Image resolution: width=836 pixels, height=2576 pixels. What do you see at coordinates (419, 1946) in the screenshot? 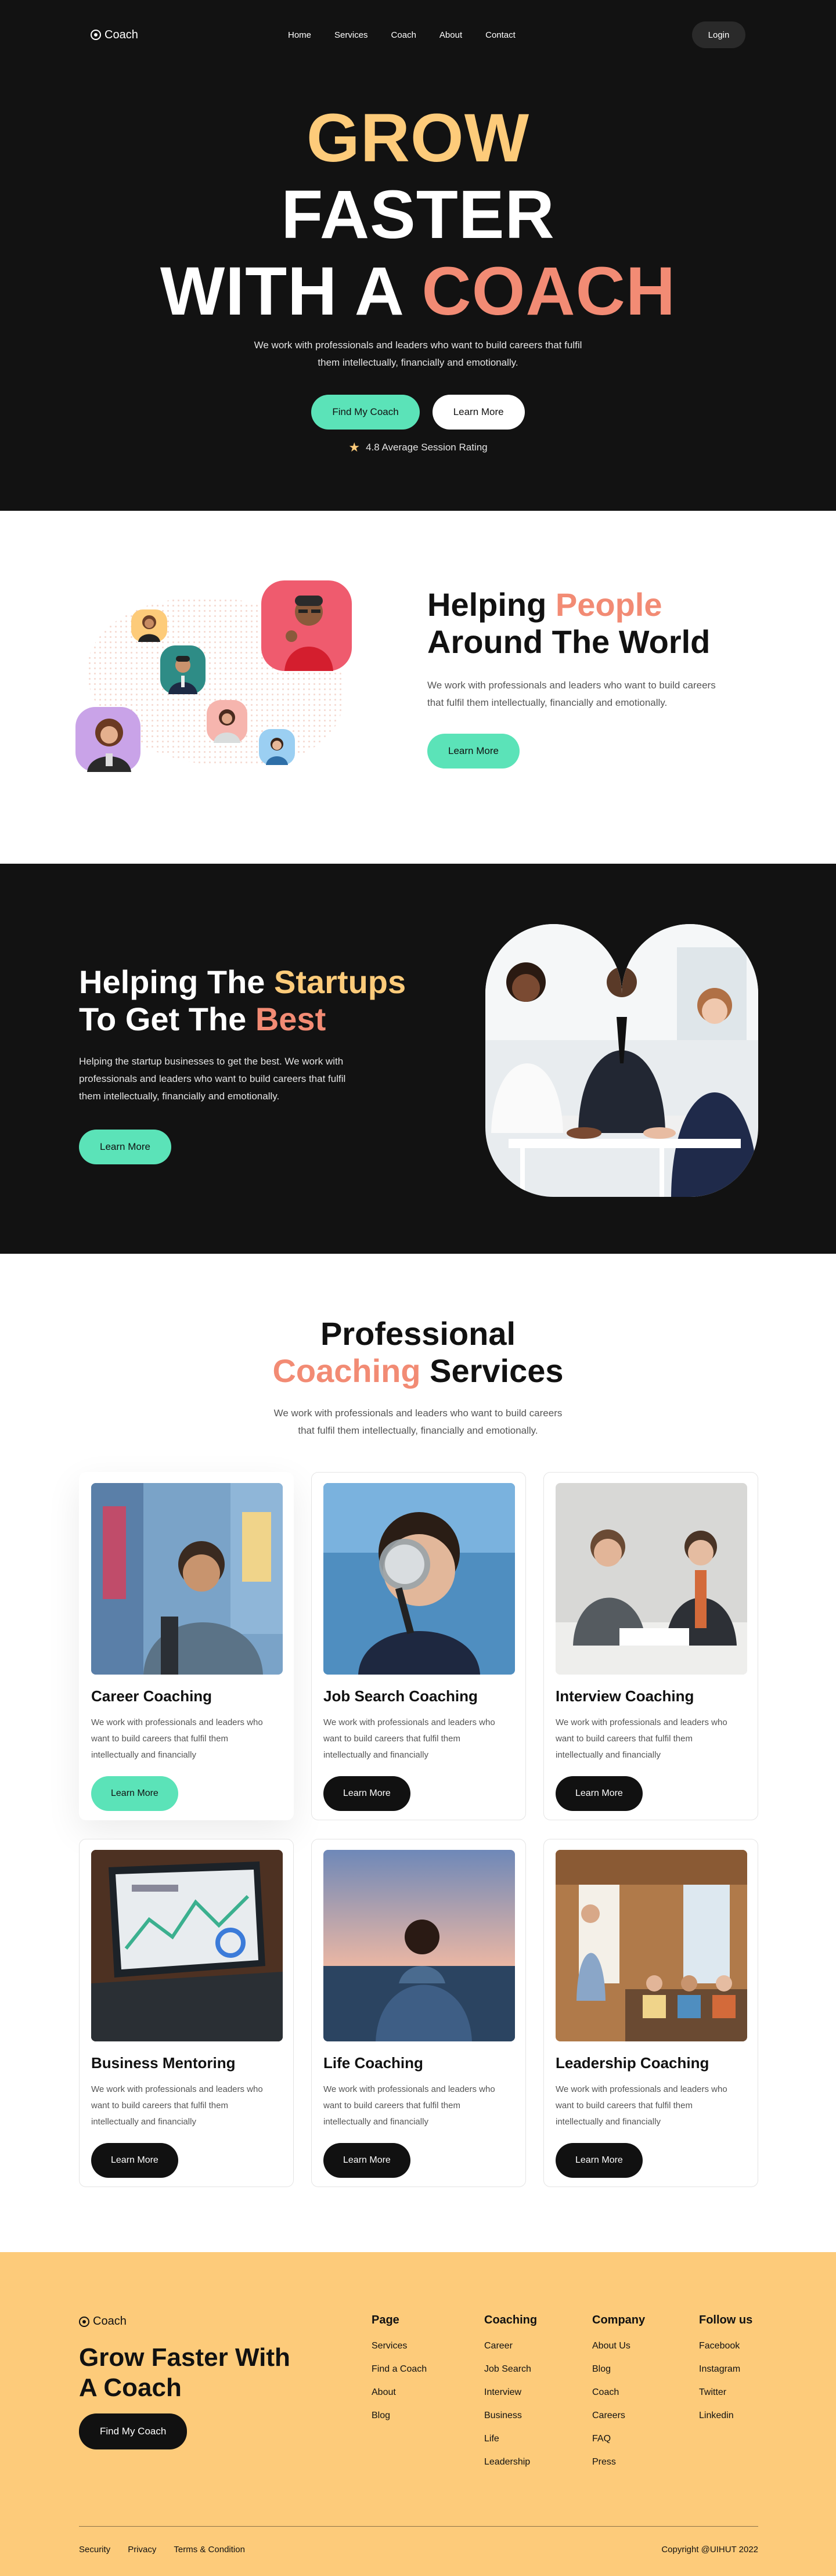
I see `life-coaching-photo` at bounding box center [419, 1946].